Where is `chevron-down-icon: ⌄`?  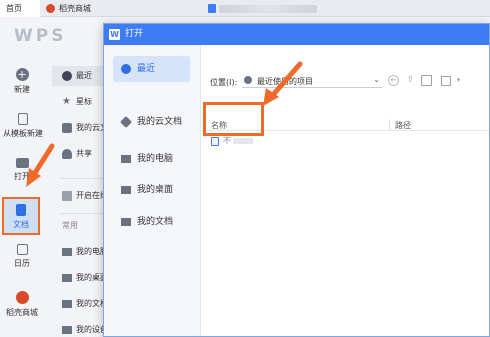 chevron-down-icon: ⌄ is located at coordinates (376, 79).